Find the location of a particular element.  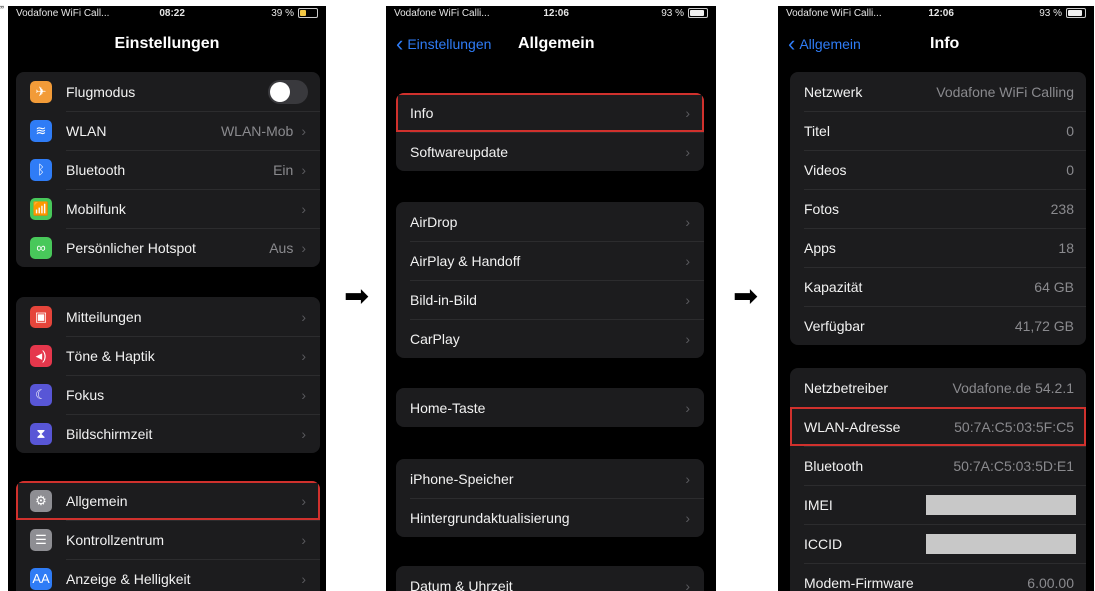

antenna-icon: 📶 is located at coordinates (41, 208).